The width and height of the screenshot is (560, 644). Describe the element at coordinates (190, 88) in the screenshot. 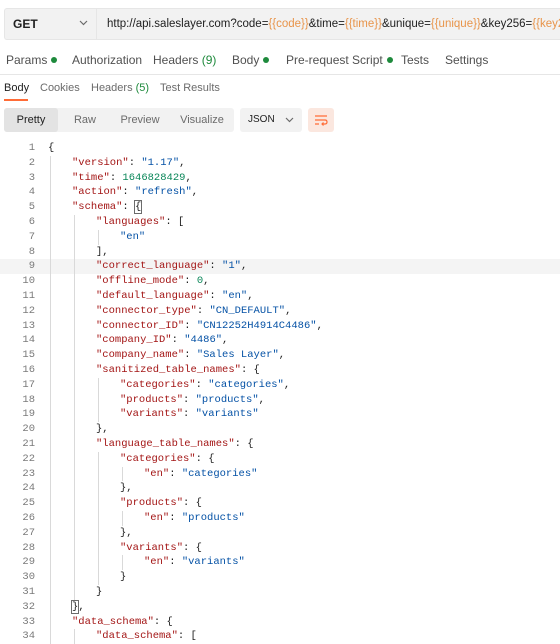

I see `response-tab-test-results: Test Results` at that location.